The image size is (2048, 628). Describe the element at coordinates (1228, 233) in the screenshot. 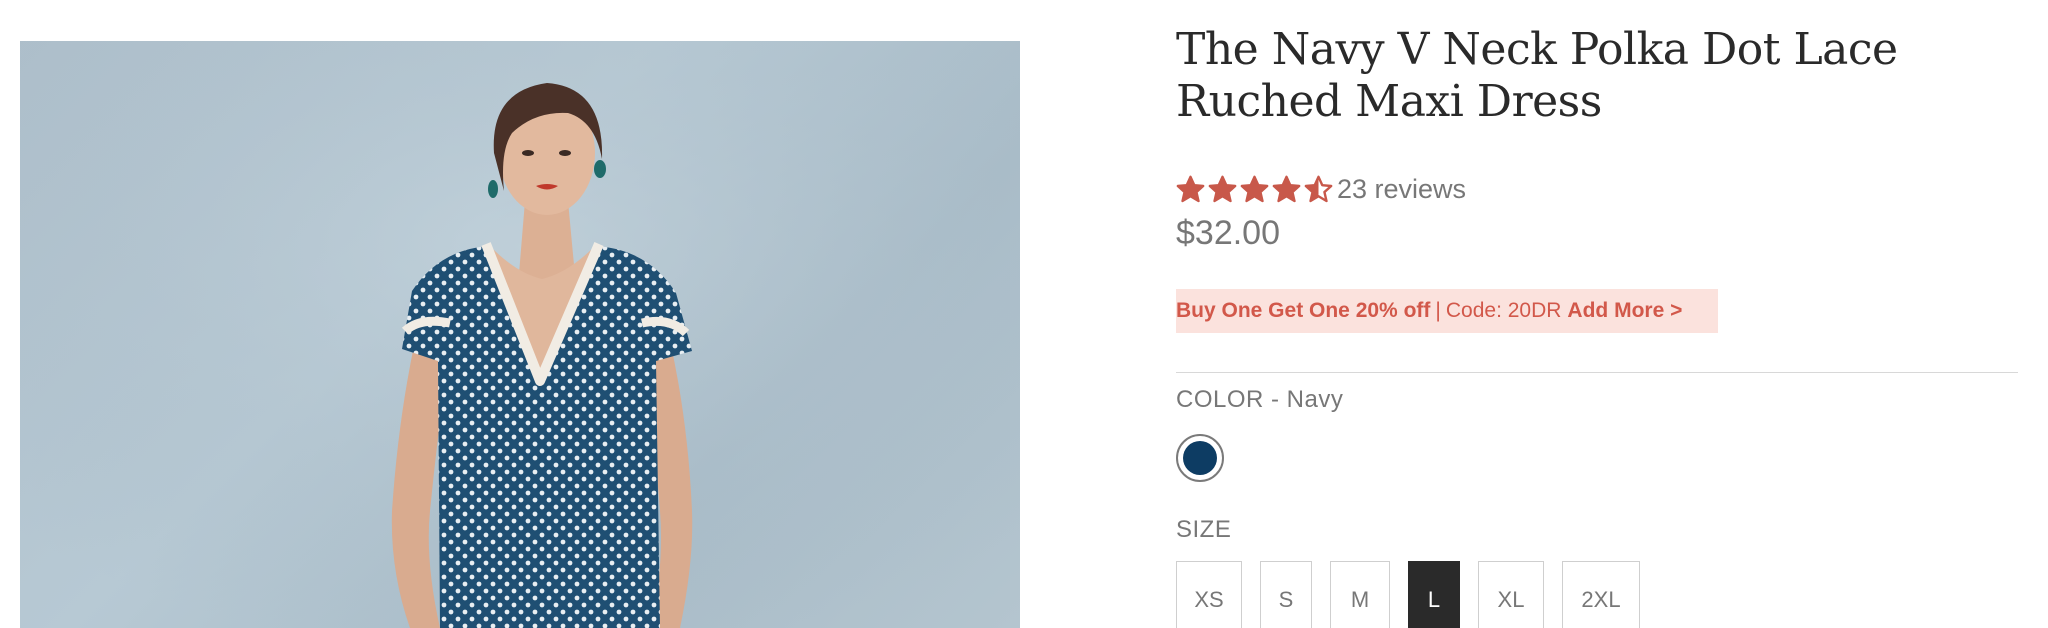

I see `product-price: $32.00` at that location.